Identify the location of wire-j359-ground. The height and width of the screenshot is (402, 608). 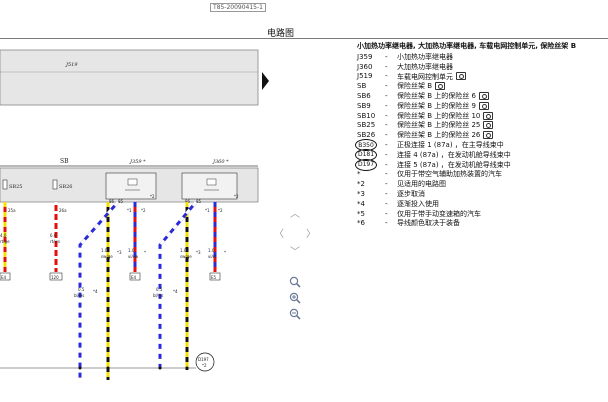
(99, 290).